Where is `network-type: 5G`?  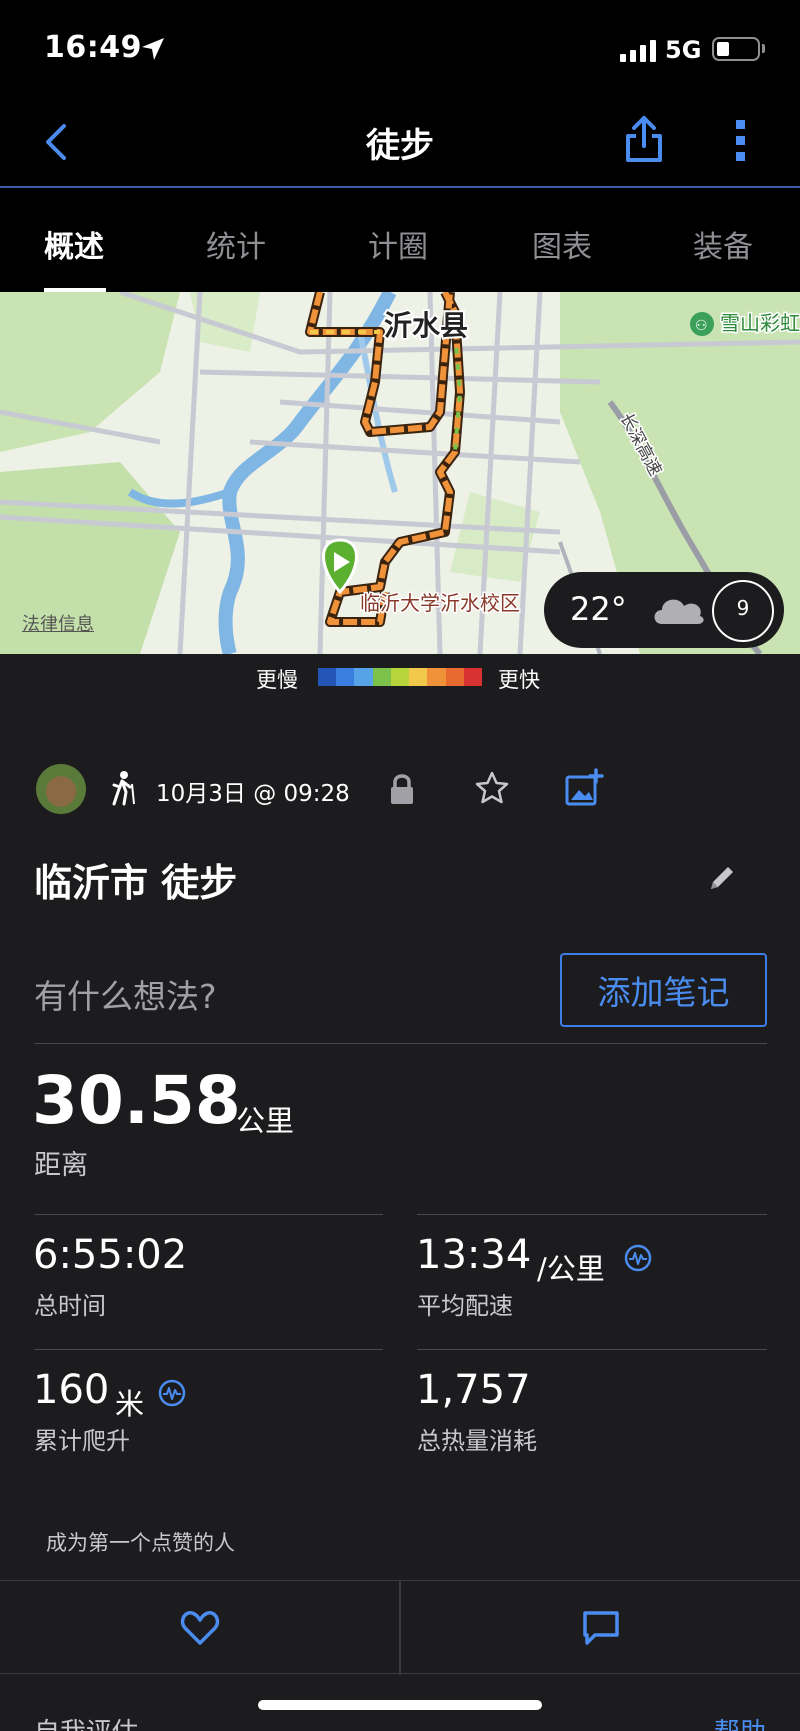
network-type: 5G is located at coordinates (683, 50).